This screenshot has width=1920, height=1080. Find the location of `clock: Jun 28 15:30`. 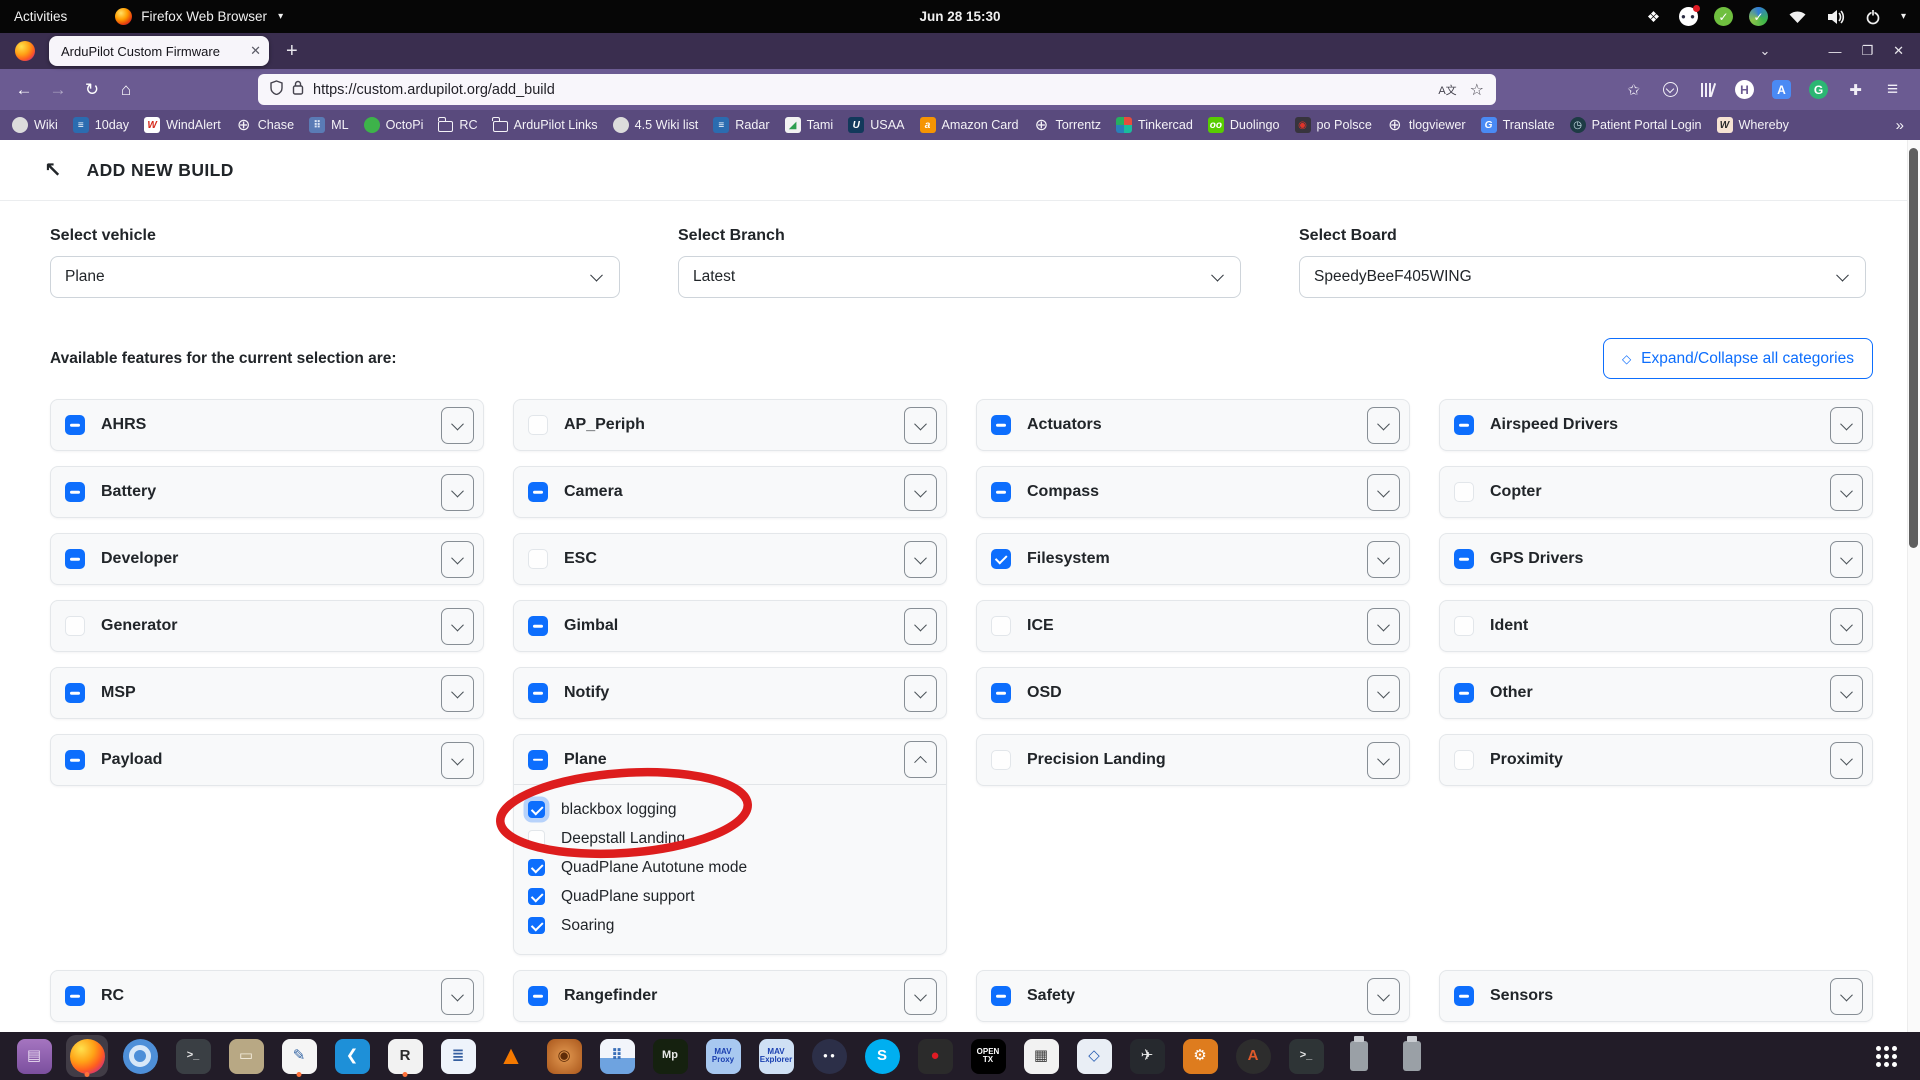

clock: Jun 28 15:30 is located at coordinates (960, 16).